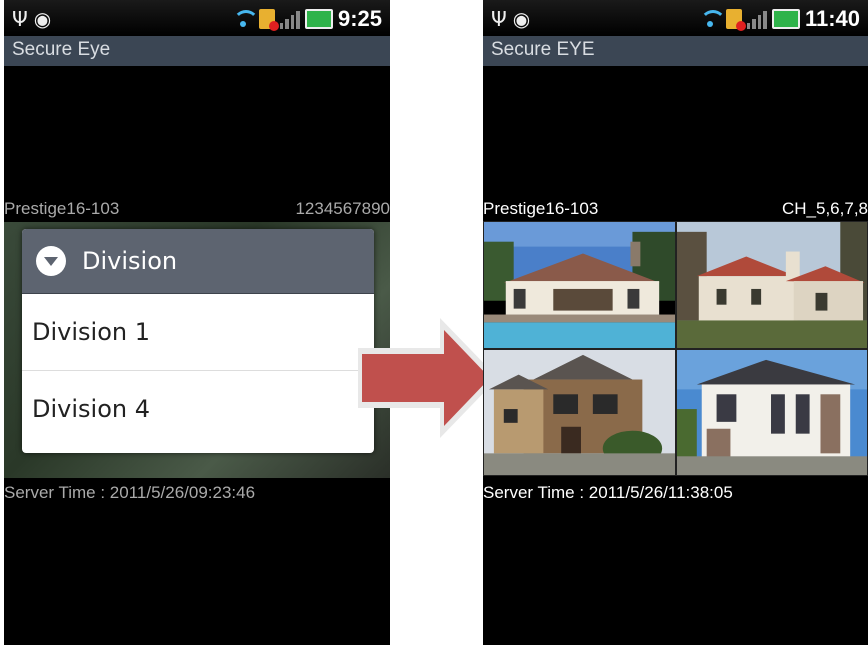 This screenshot has height=645, width=868. Describe the element at coordinates (130, 492) in the screenshot. I see `server-time: Server Time : 2011/5/26/09:23:46` at that location.